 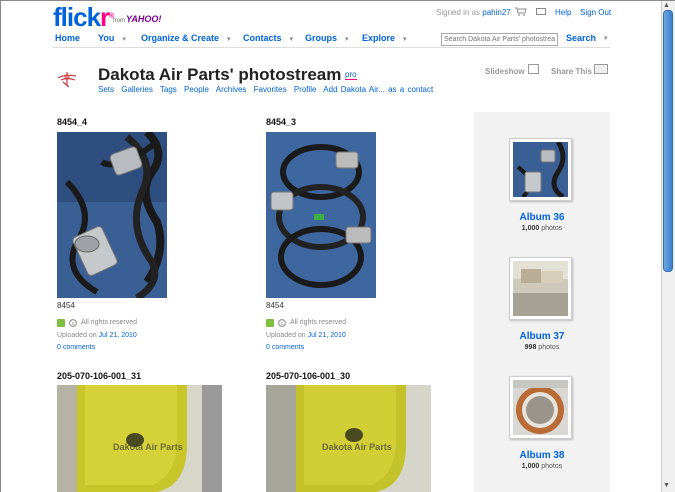 I want to click on logo-r: r, so click(x=105, y=17).